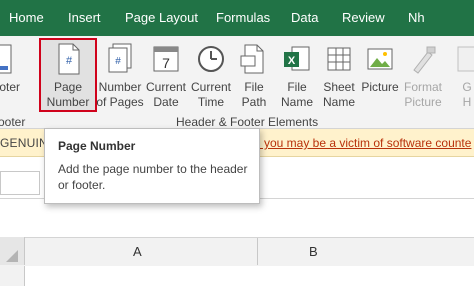 The width and height of the screenshot is (474, 286). Describe the element at coordinates (297, 59) in the screenshot. I see `file-name-icon: X` at that location.